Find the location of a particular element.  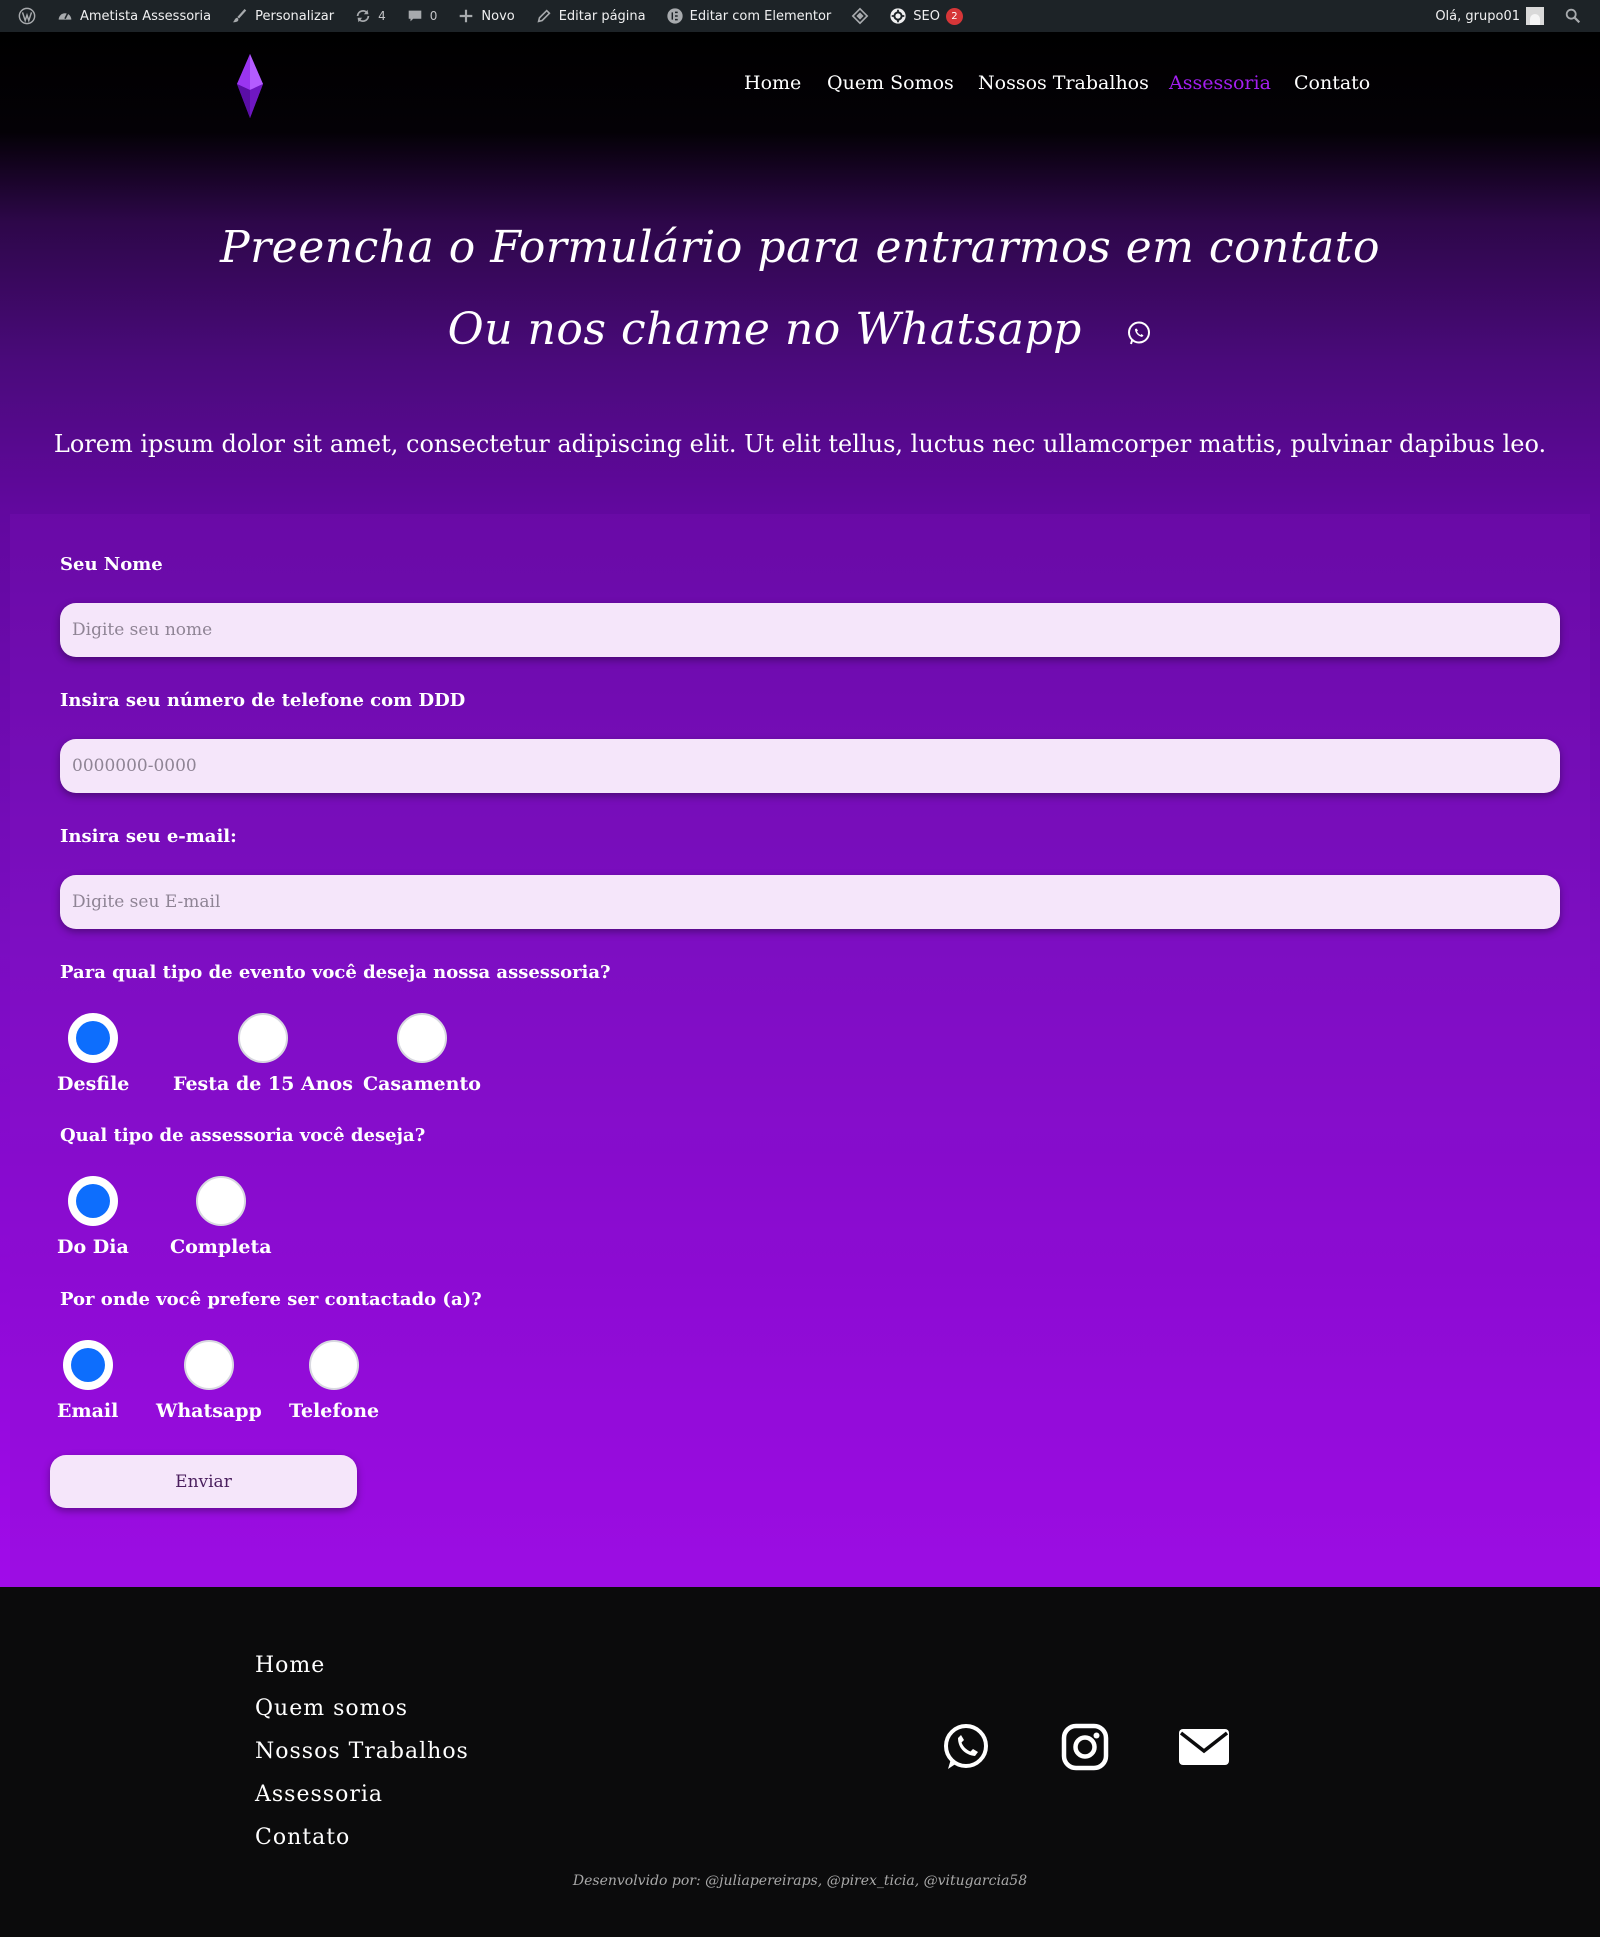

diamond-plugin-menu is located at coordinates (860, 16).